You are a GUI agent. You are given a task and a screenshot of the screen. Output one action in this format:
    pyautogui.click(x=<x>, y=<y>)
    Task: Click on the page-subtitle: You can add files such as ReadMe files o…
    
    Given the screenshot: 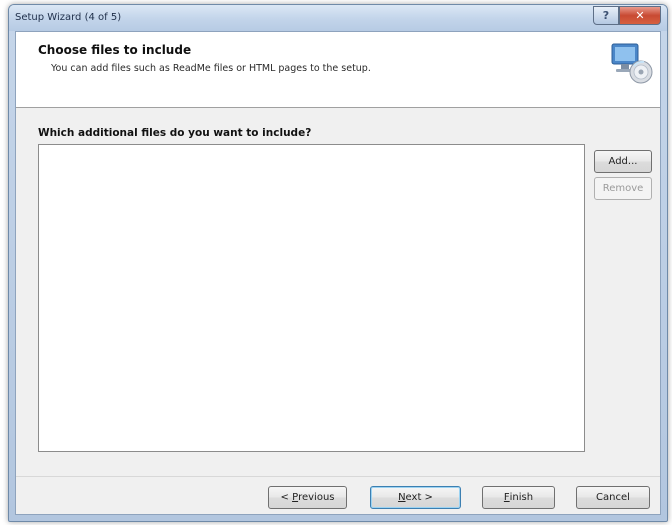 What is the action you would take?
    pyautogui.click(x=211, y=68)
    